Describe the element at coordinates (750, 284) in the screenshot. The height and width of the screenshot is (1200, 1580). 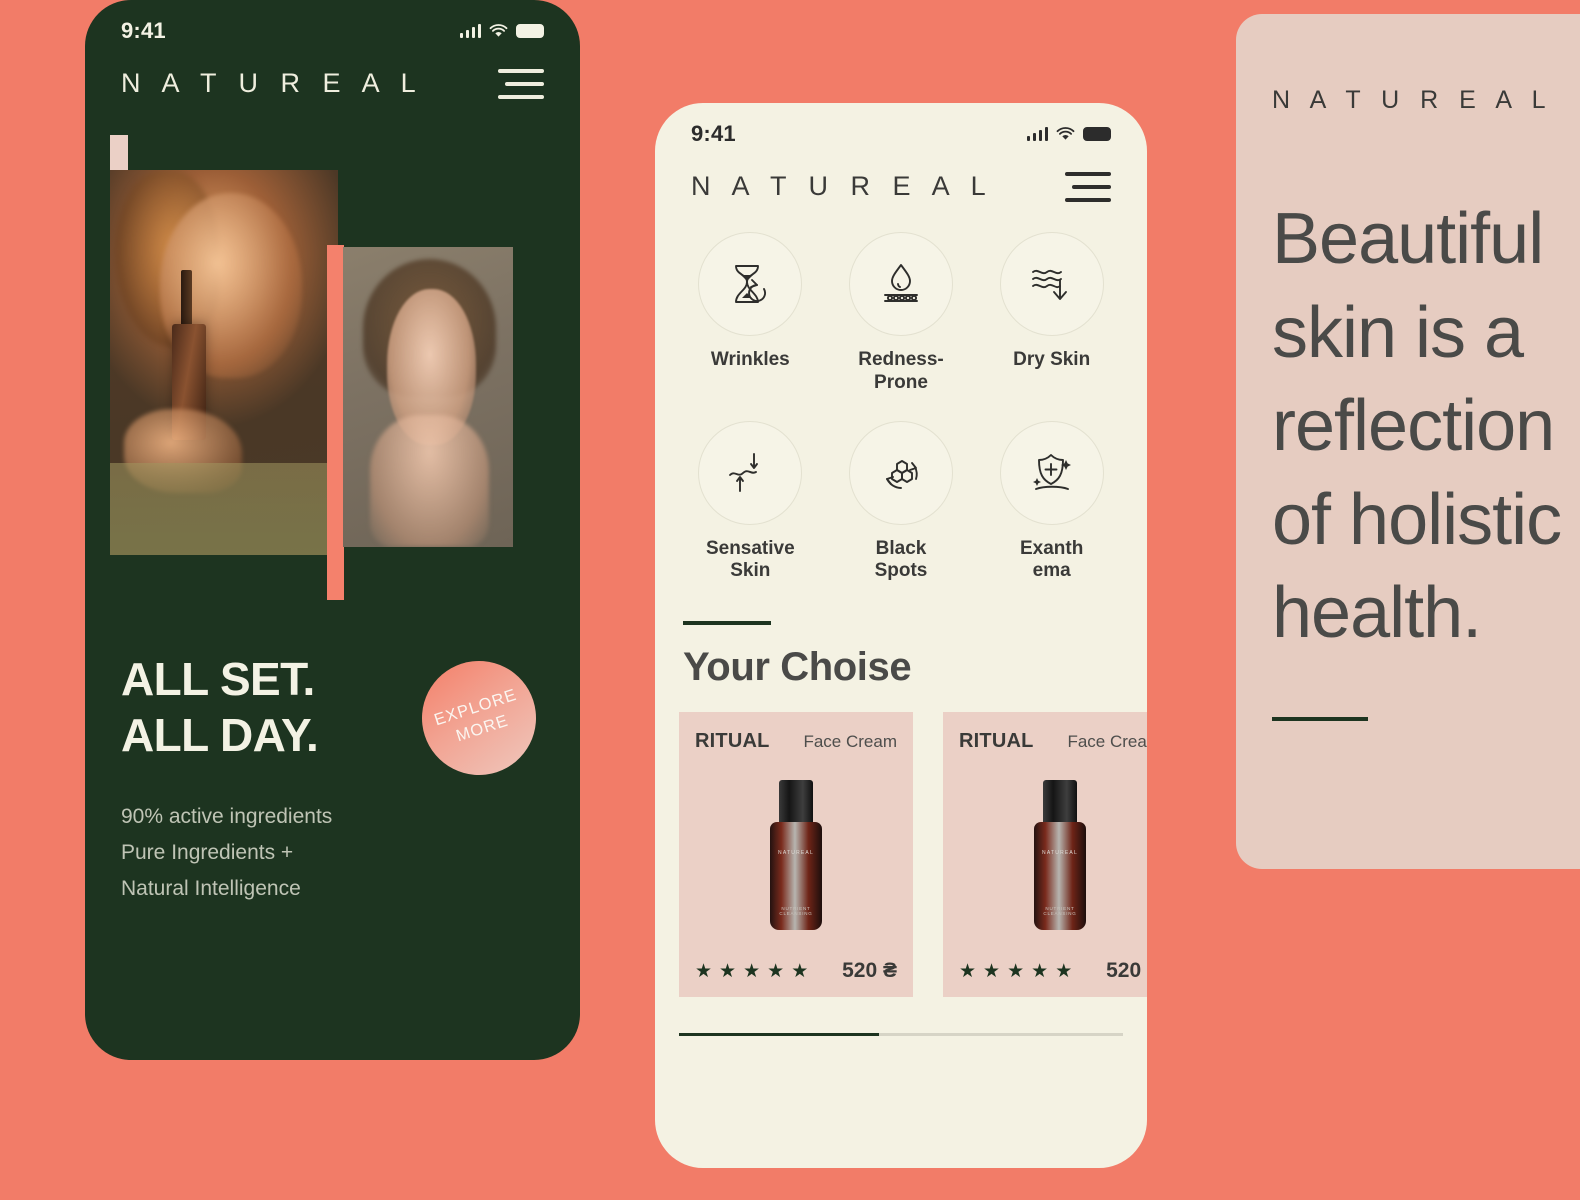
I see `hourglass-refresh-icon` at that location.